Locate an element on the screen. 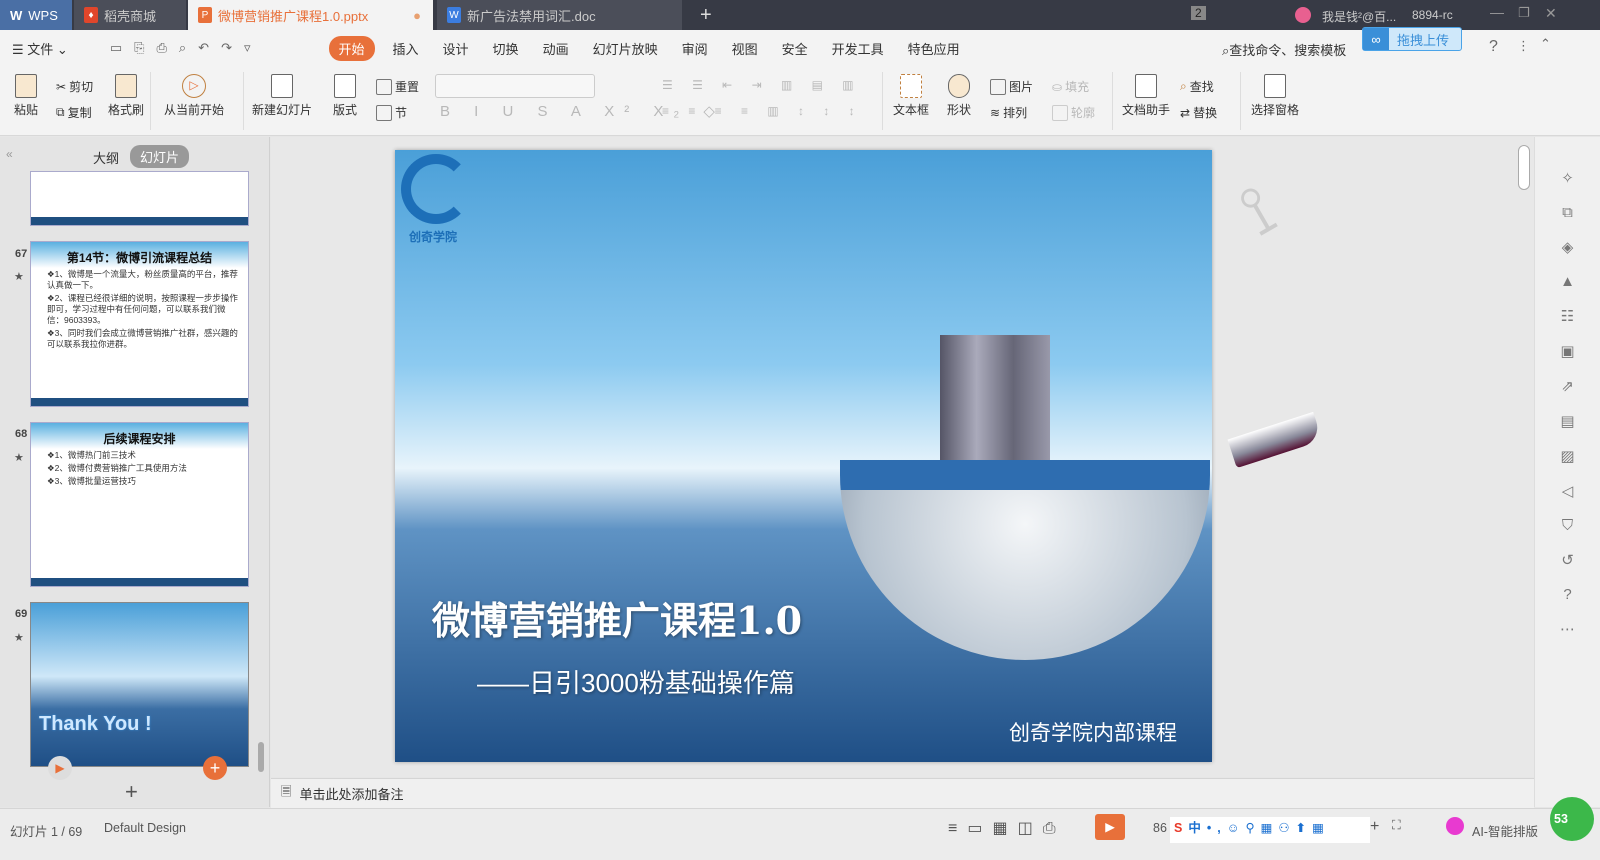 This screenshot has height=860, width=1600. add-slide-button: + is located at coordinates (131, 792).